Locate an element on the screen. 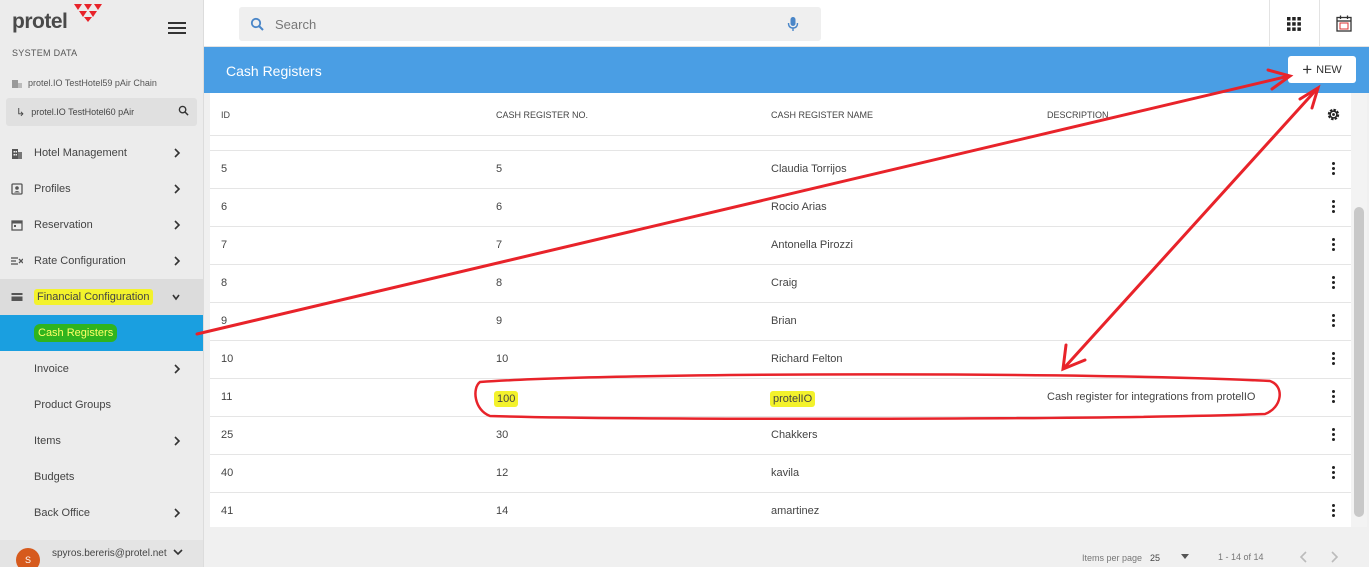 This screenshot has height=567, width=1369. page-range: 1 - 14 of 14 is located at coordinates (1241, 557).